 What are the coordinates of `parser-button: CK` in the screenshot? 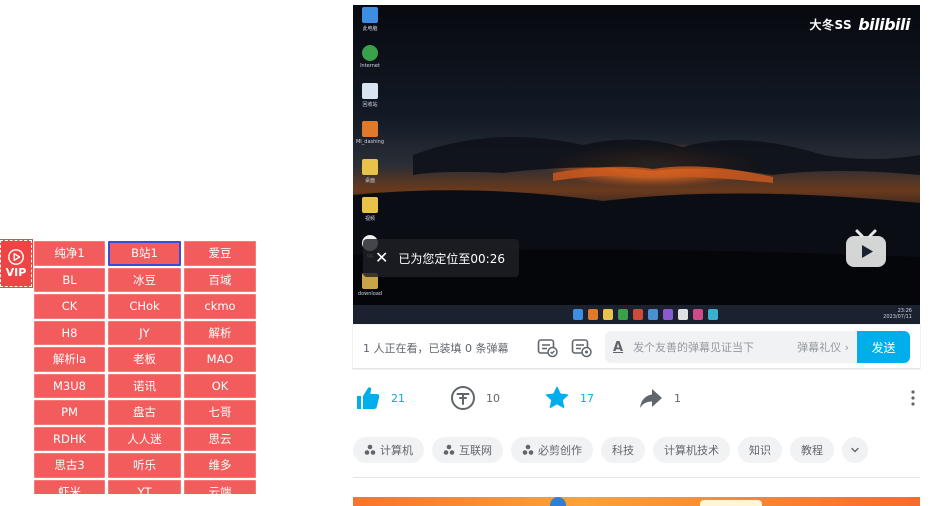 It's located at (69, 306).